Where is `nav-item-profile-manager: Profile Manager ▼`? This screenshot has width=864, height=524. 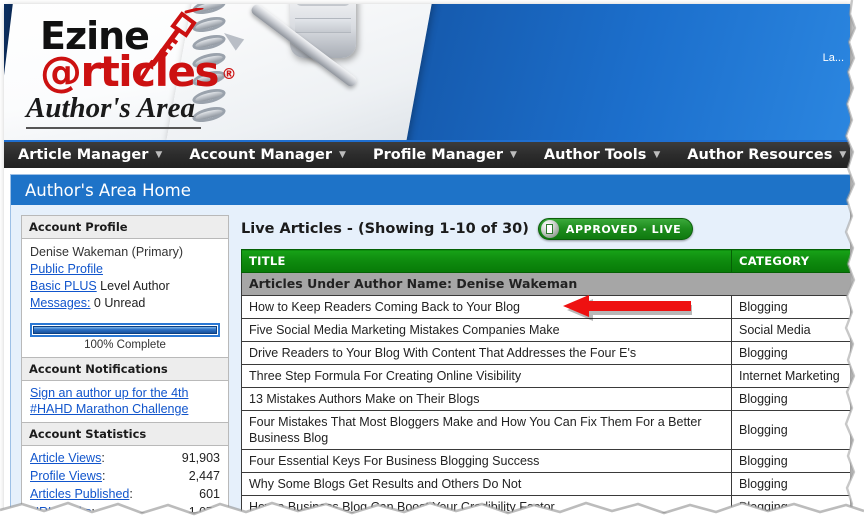 nav-item-profile-manager: Profile Manager ▼ is located at coordinates (444, 155).